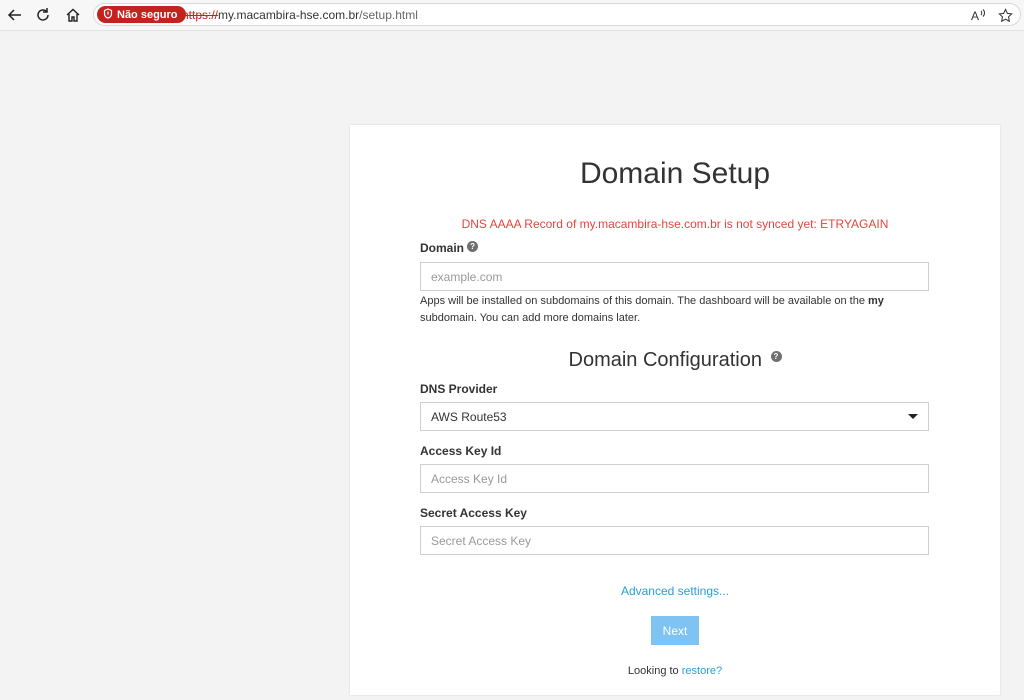 This screenshot has height=700, width=1024. What do you see at coordinates (442, 248) in the screenshot?
I see `domain-label-text: Domain` at bounding box center [442, 248].